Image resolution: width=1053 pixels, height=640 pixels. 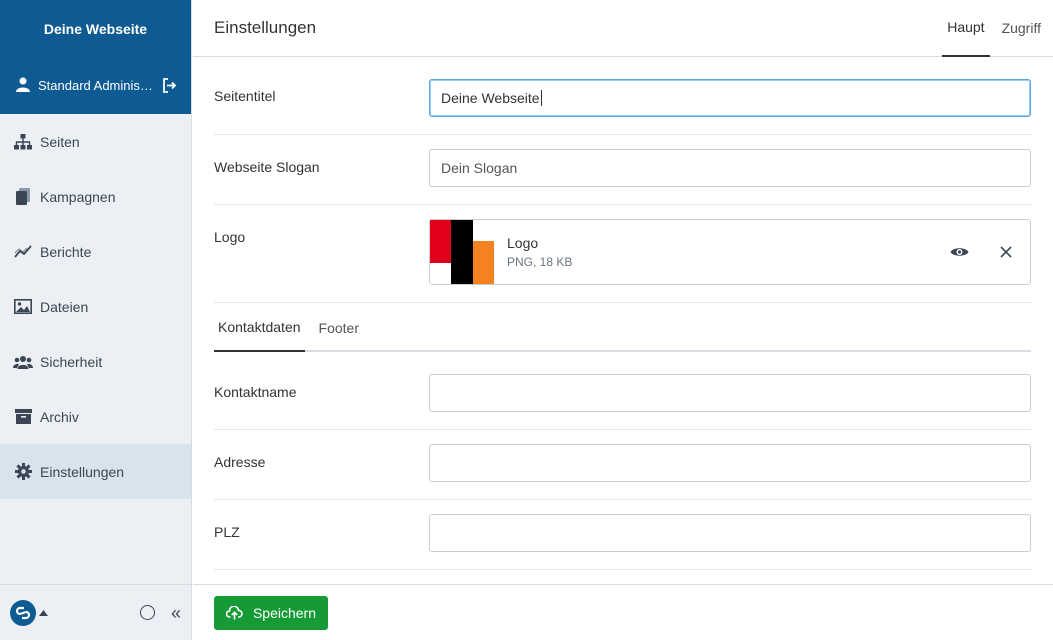 What do you see at coordinates (234, 612) in the screenshot?
I see `cloud-upload-icon` at bounding box center [234, 612].